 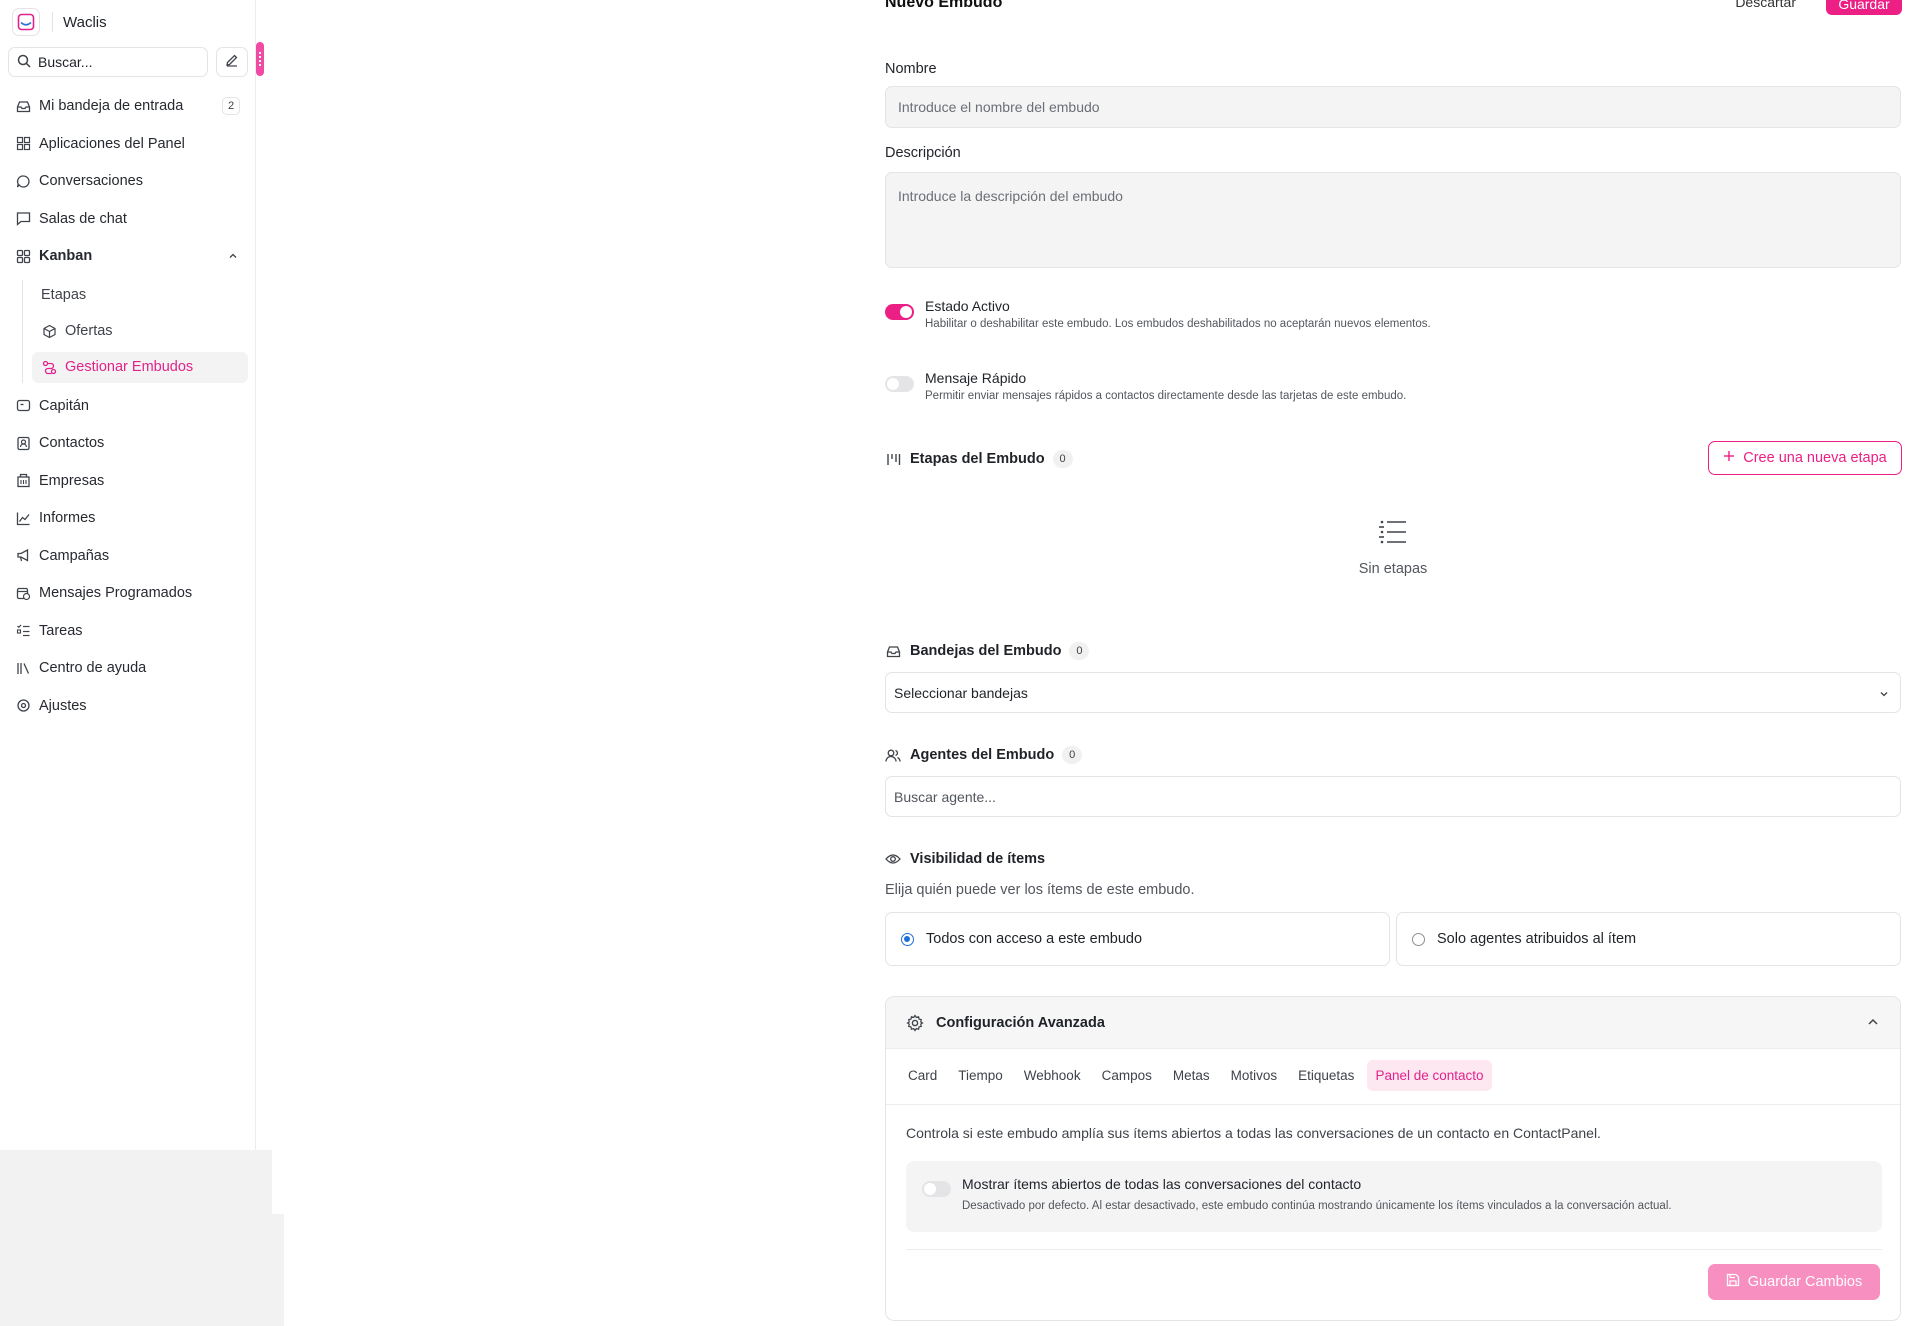 I want to click on sidebar-item-label: Gestionar Embudos, so click(x=129, y=367).